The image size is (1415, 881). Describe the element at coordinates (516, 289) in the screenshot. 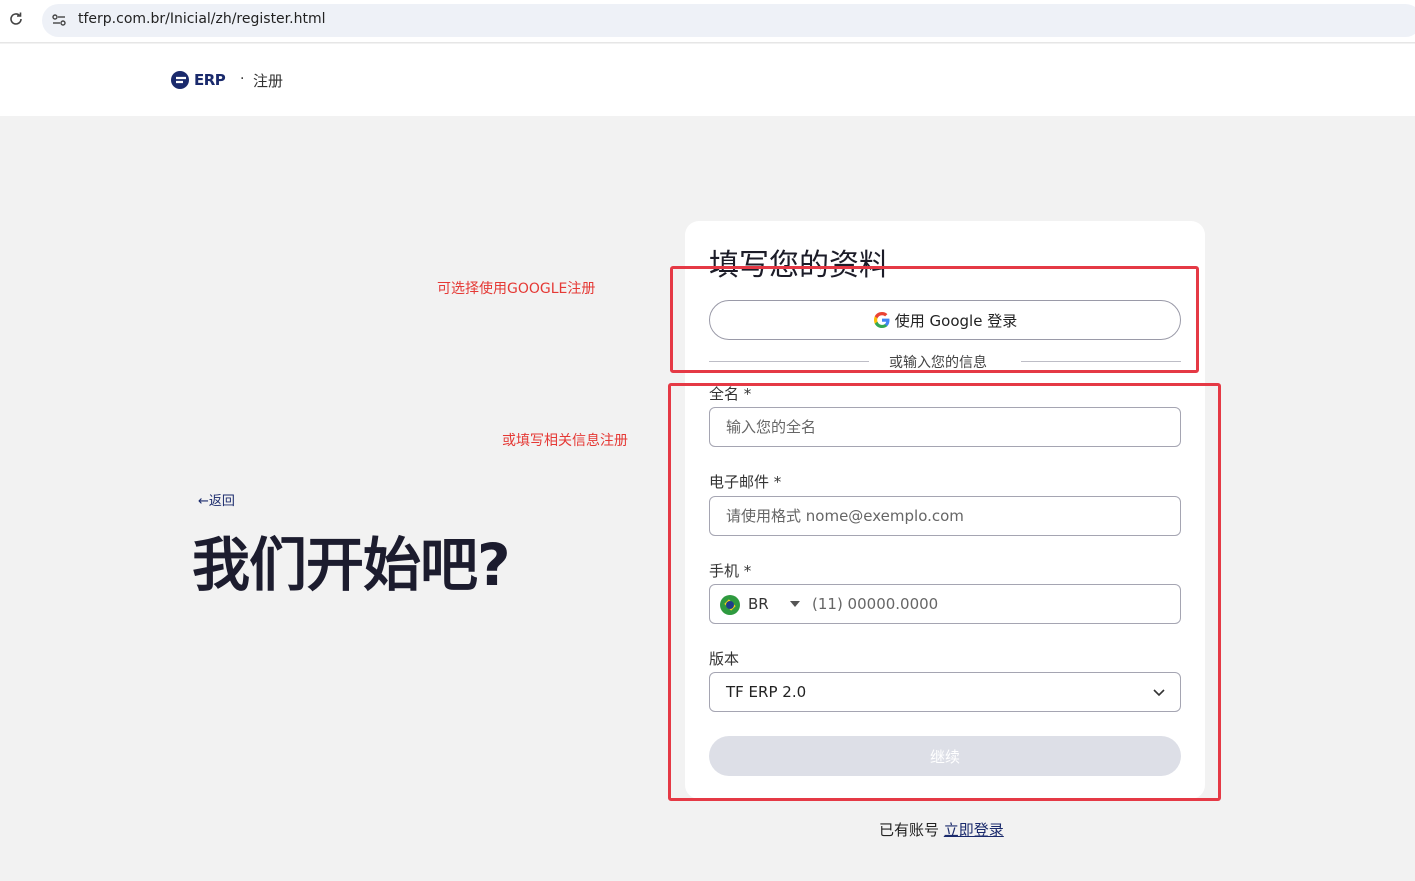

I see `annotation-google: 可选择使用GOOGLE注册` at that location.